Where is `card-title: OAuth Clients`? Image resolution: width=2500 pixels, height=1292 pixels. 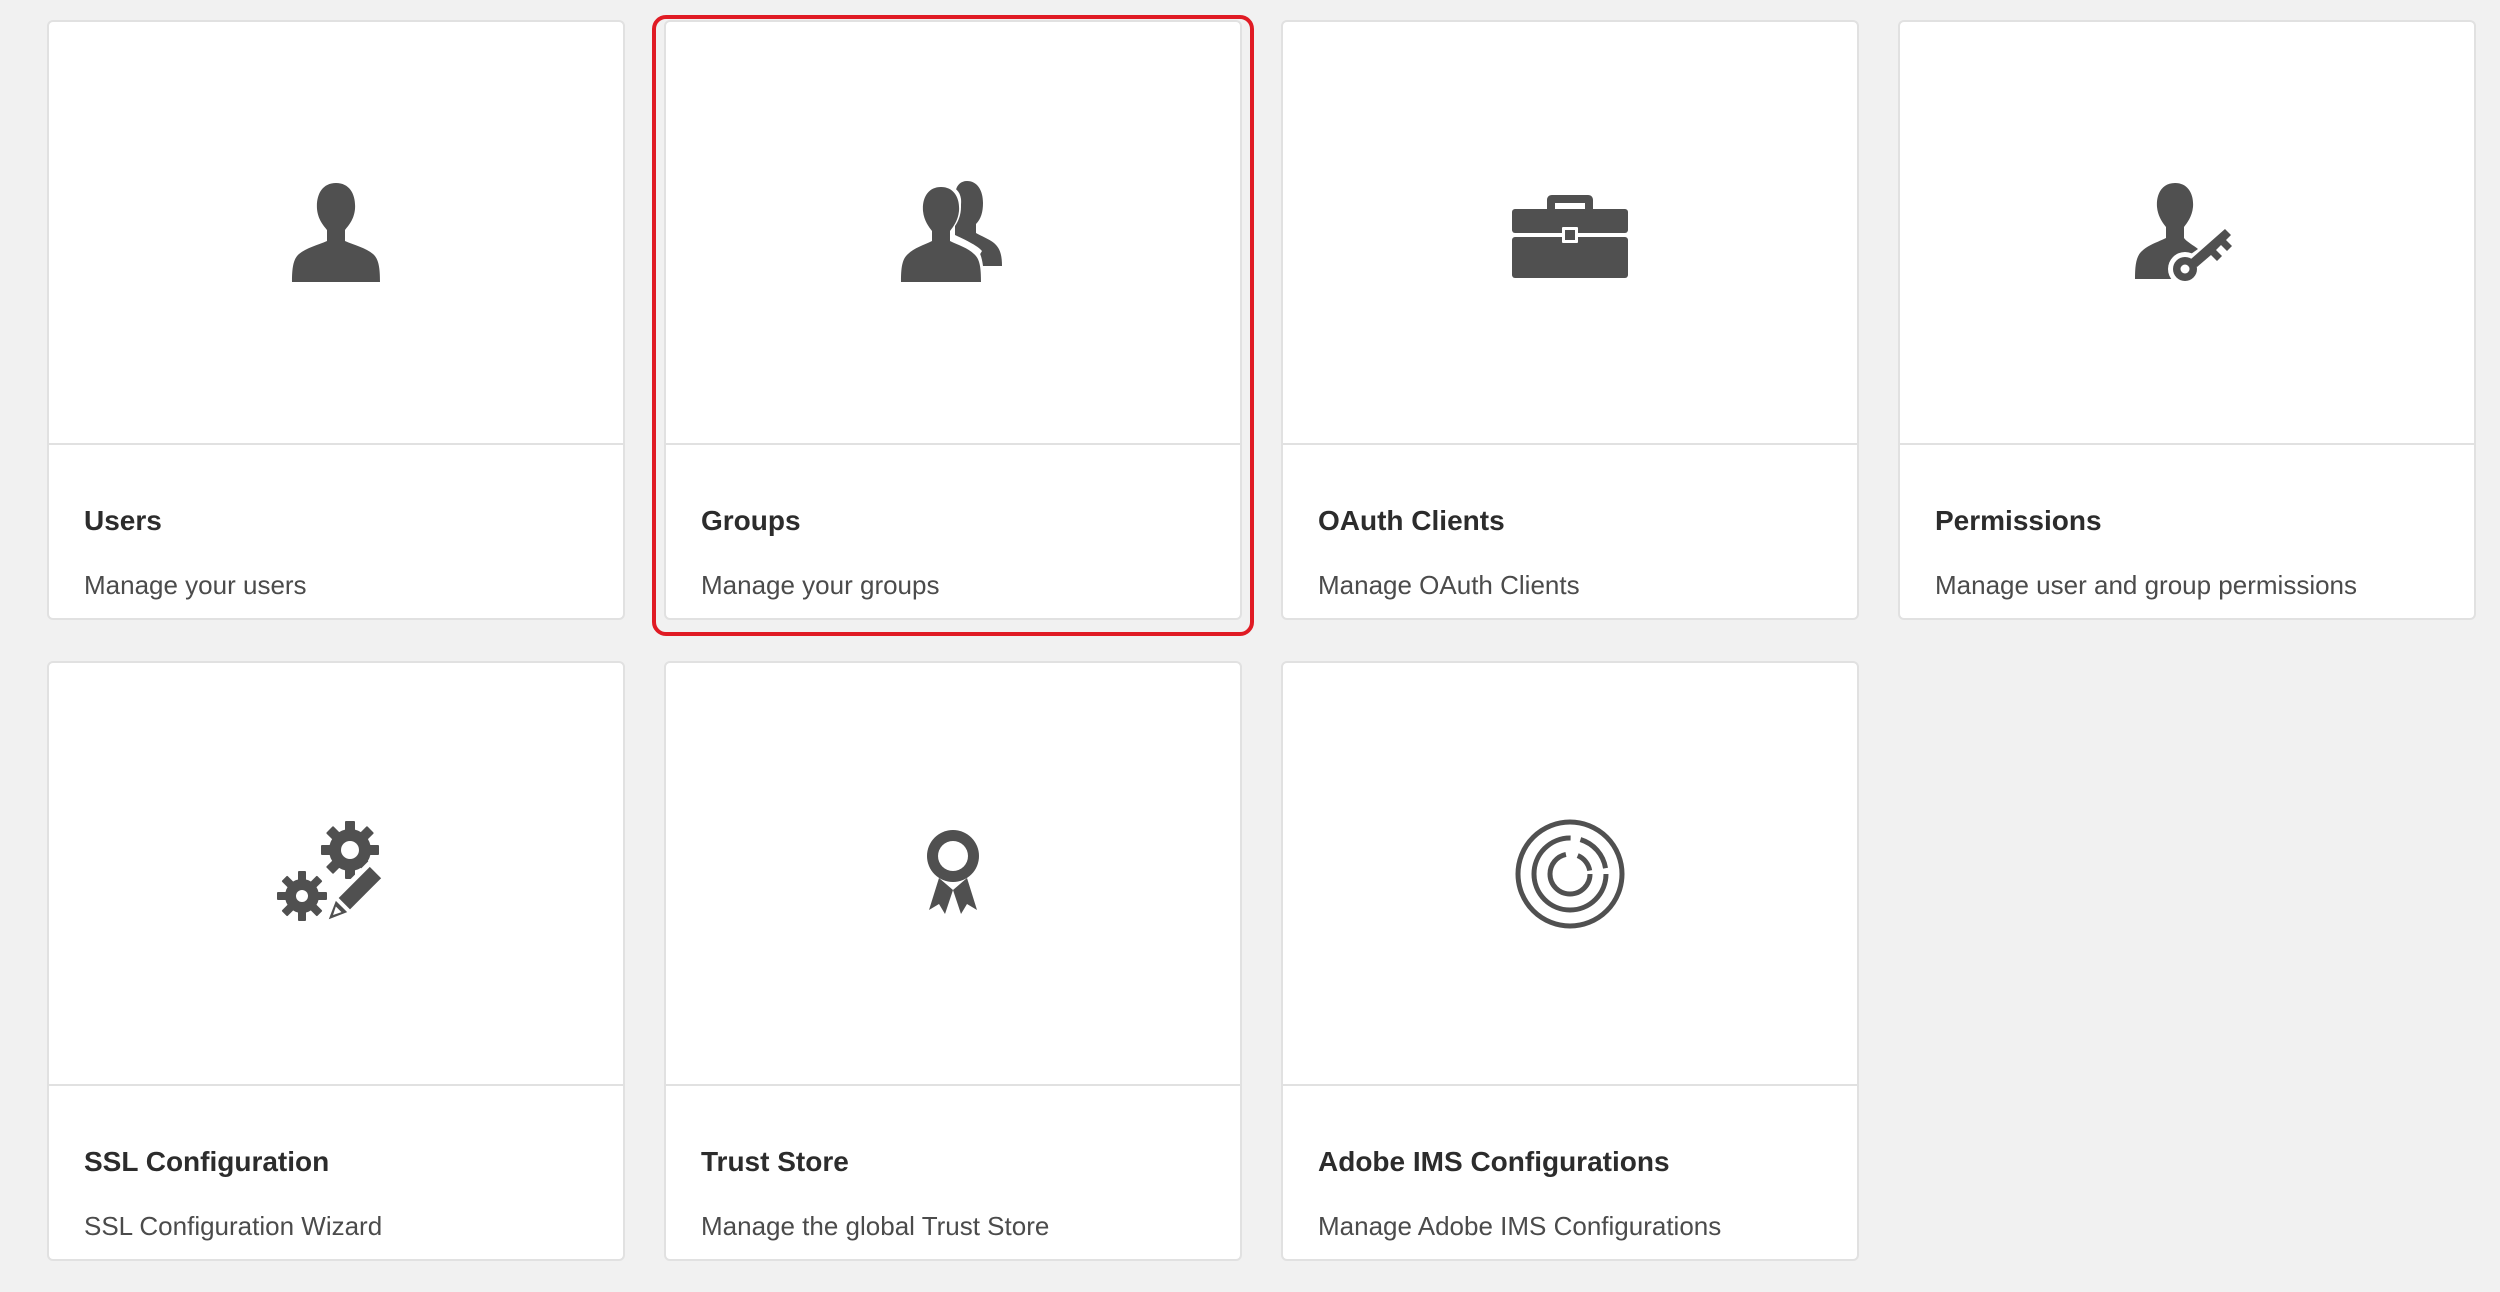 card-title: OAuth Clients is located at coordinates (1411, 520).